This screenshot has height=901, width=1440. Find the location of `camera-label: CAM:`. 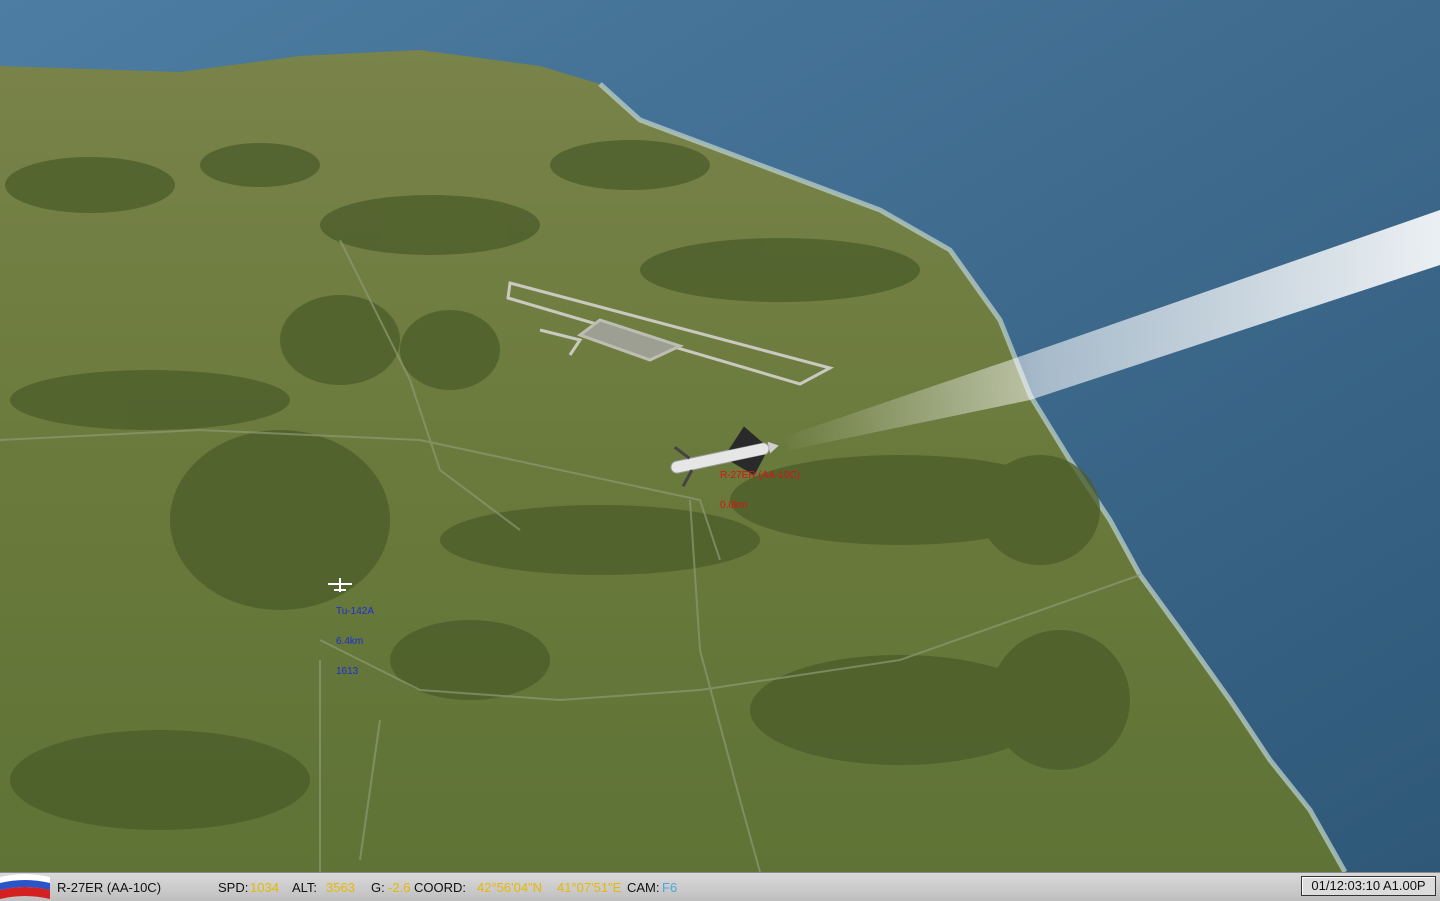

camera-label: CAM: is located at coordinates (643, 887).